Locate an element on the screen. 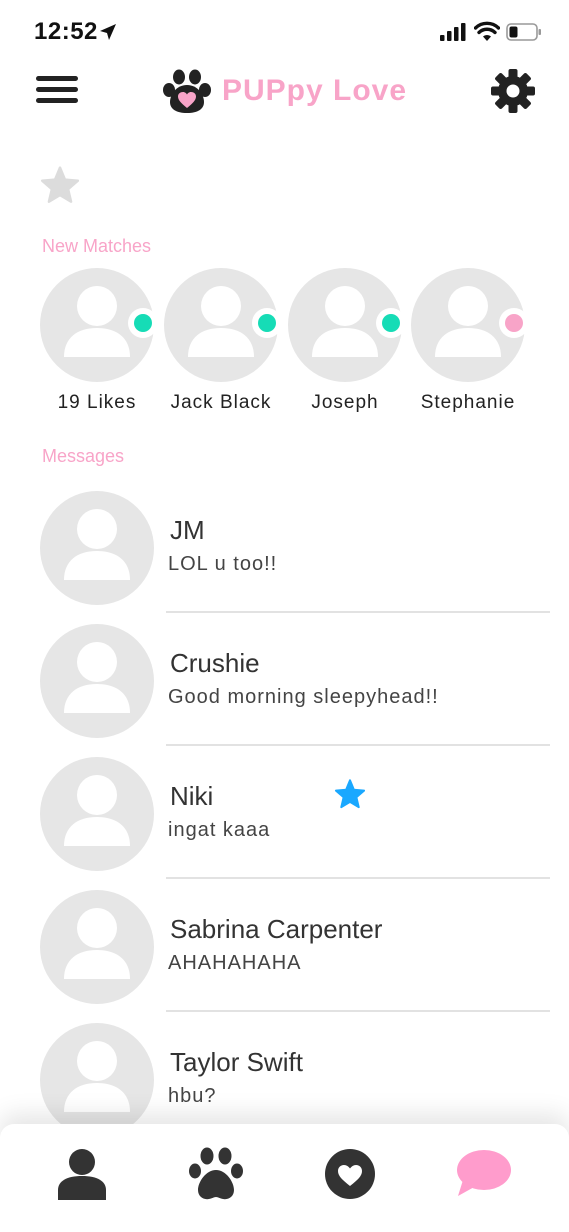 The height and width of the screenshot is (1232, 569). match-name: 19 Likes is located at coordinates (97, 402).